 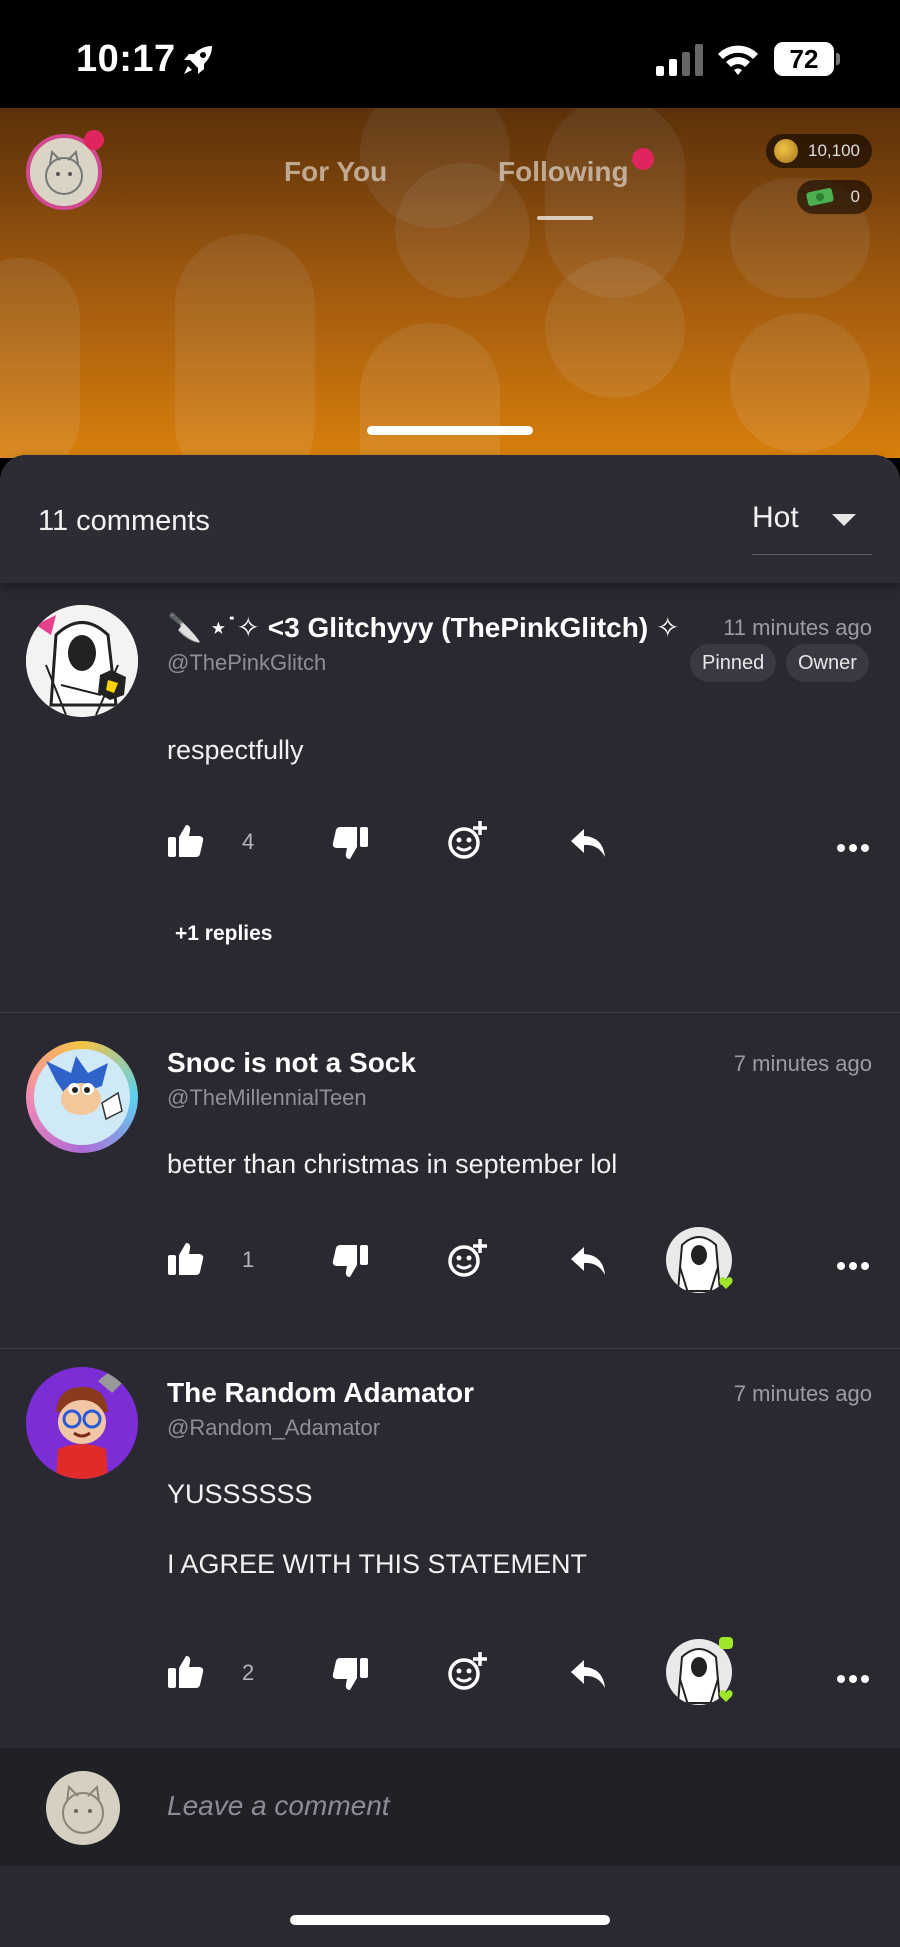 What do you see at coordinates (450, 430) in the screenshot?
I see `sheet-drag-handle` at bounding box center [450, 430].